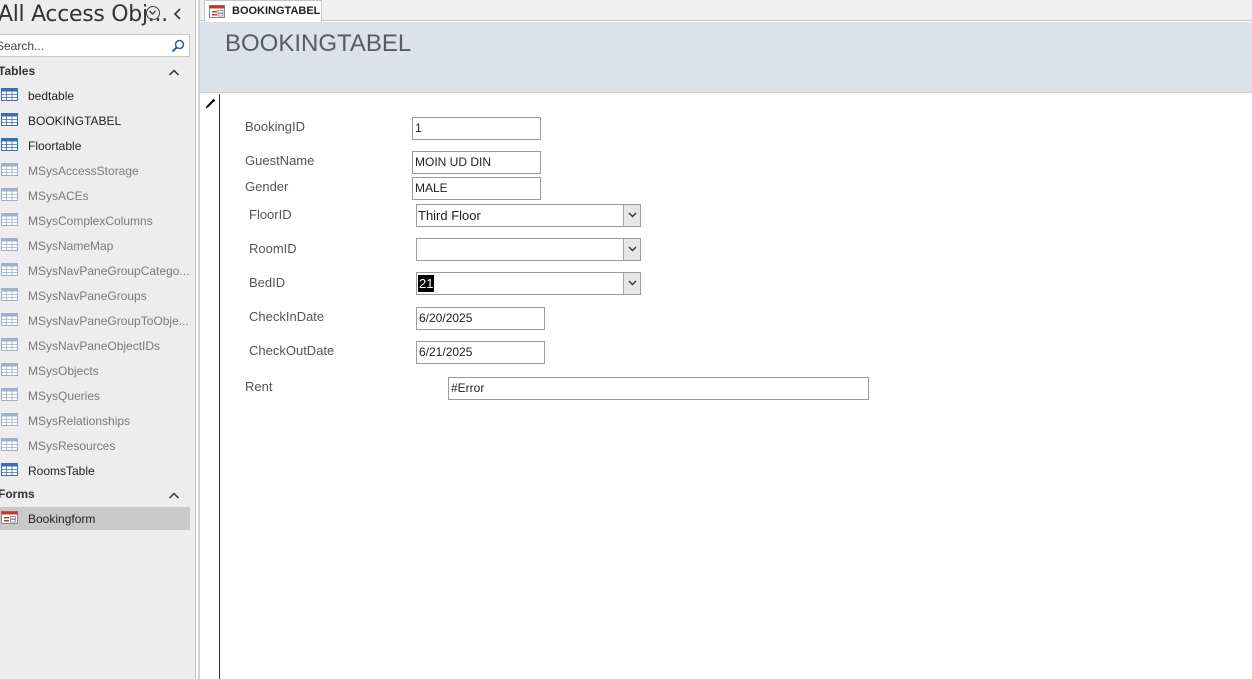 The height and width of the screenshot is (679, 1252). Describe the element at coordinates (259, 386) in the screenshot. I see `rent-label: Rent` at that location.